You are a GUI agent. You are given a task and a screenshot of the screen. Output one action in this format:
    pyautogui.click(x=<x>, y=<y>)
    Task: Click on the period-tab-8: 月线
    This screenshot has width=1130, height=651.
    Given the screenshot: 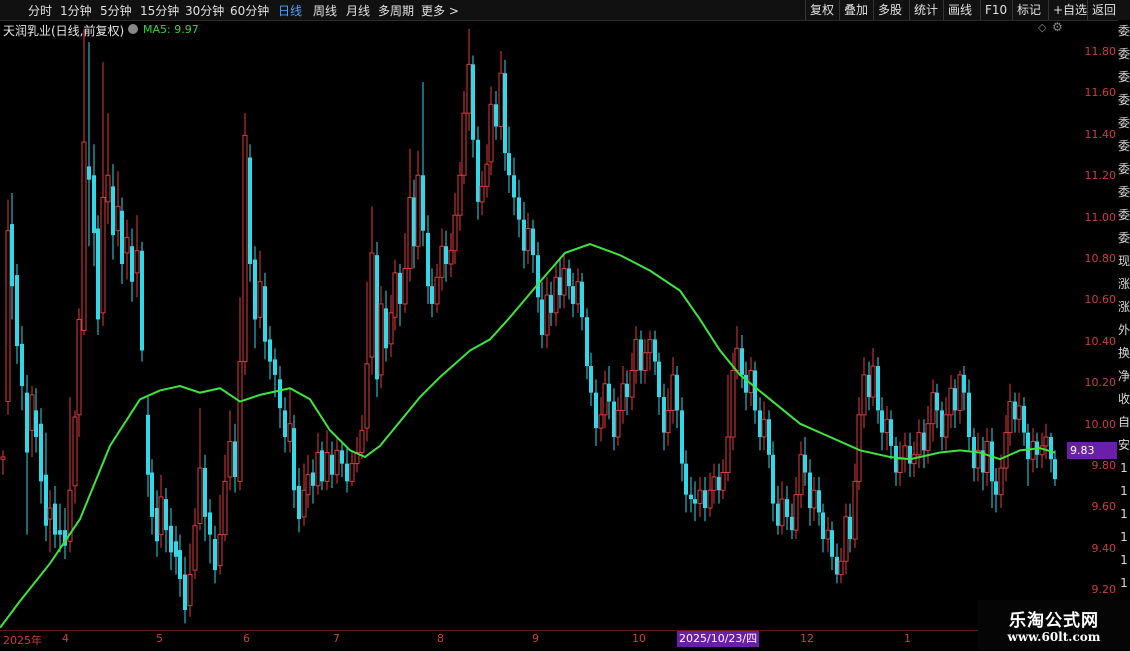 What is the action you would take?
    pyautogui.click(x=358, y=10)
    